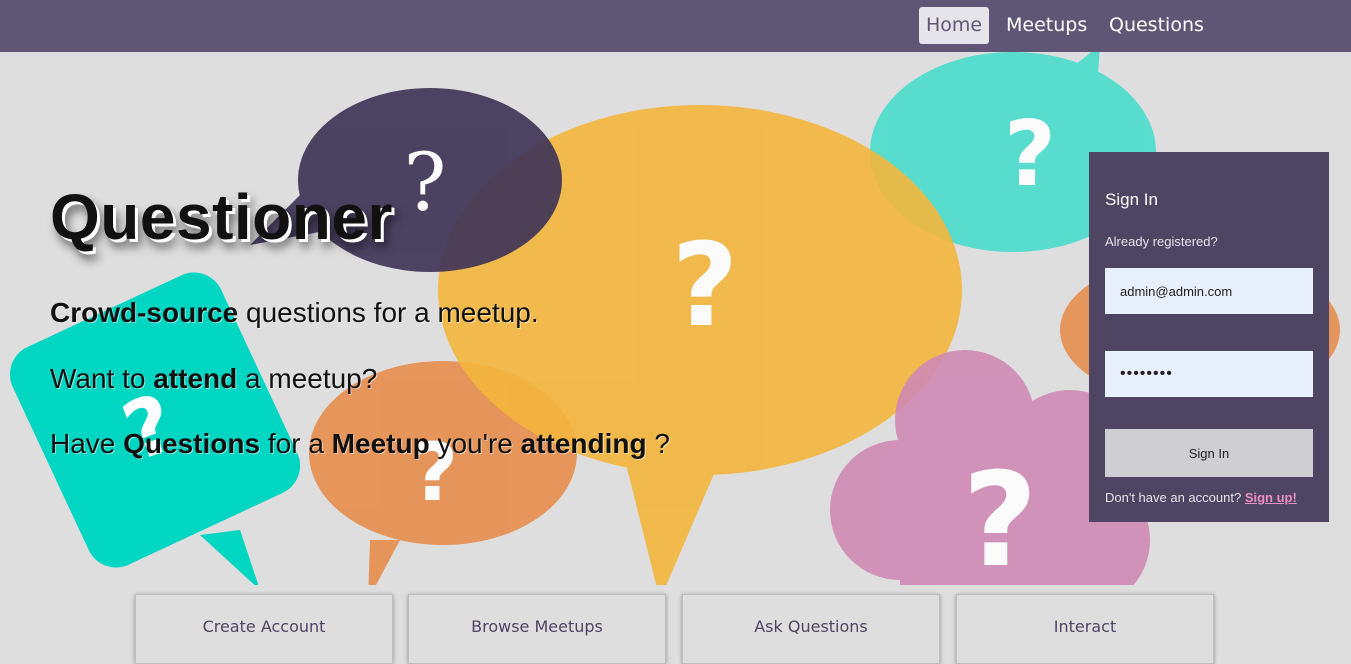  I want to click on nav-meetups-link: Meetups, so click(1046, 25).